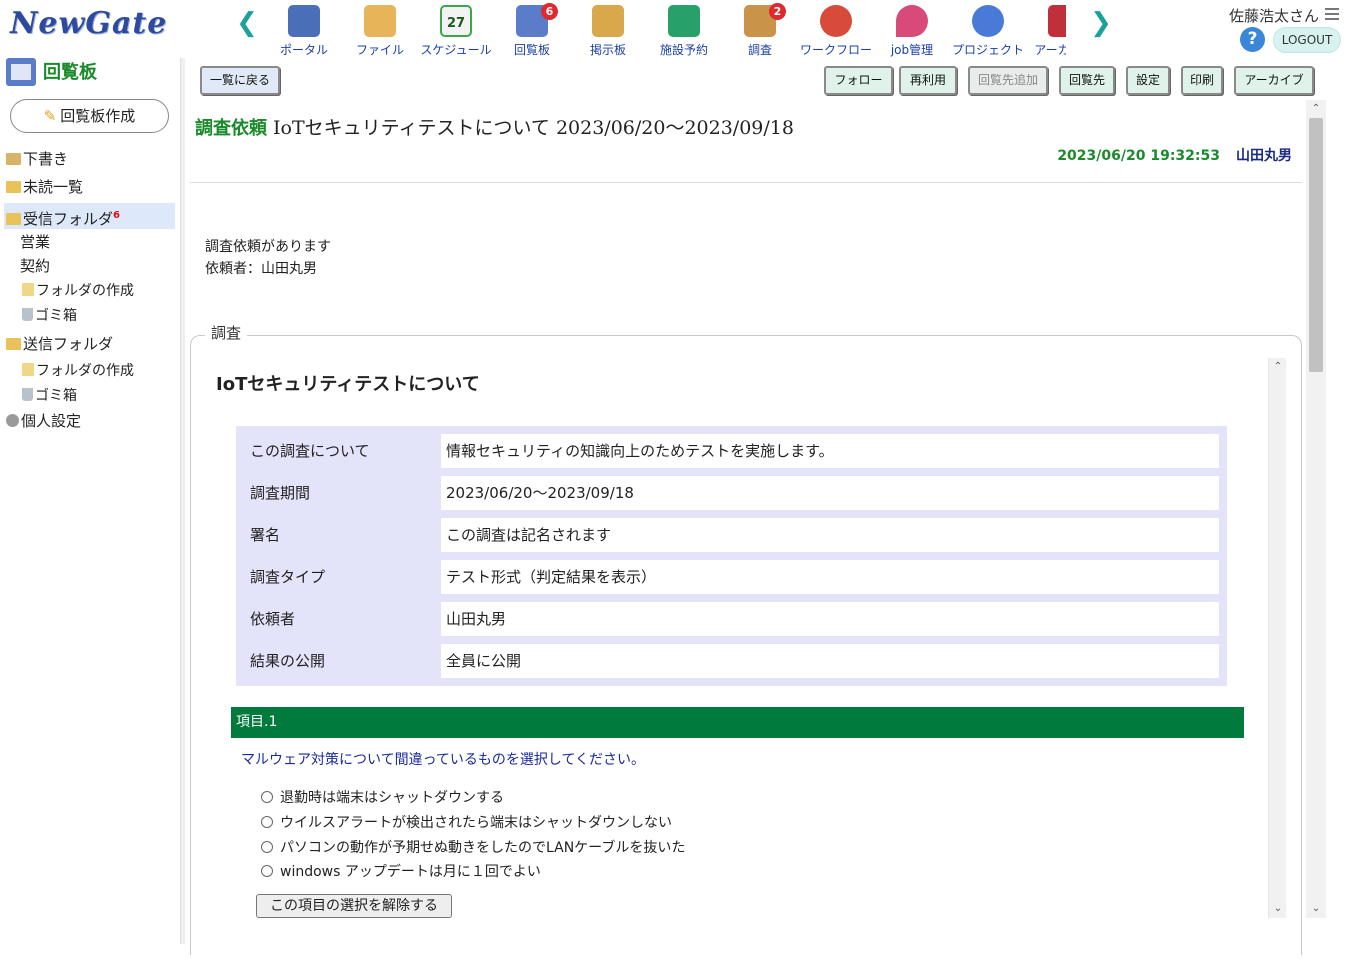 The height and width of the screenshot is (962, 1347). What do you see at coordinates (456, 30) in the screenshot?
I see `app-schedule-button: 27 スケジュール` at bounding box center [456, 30].